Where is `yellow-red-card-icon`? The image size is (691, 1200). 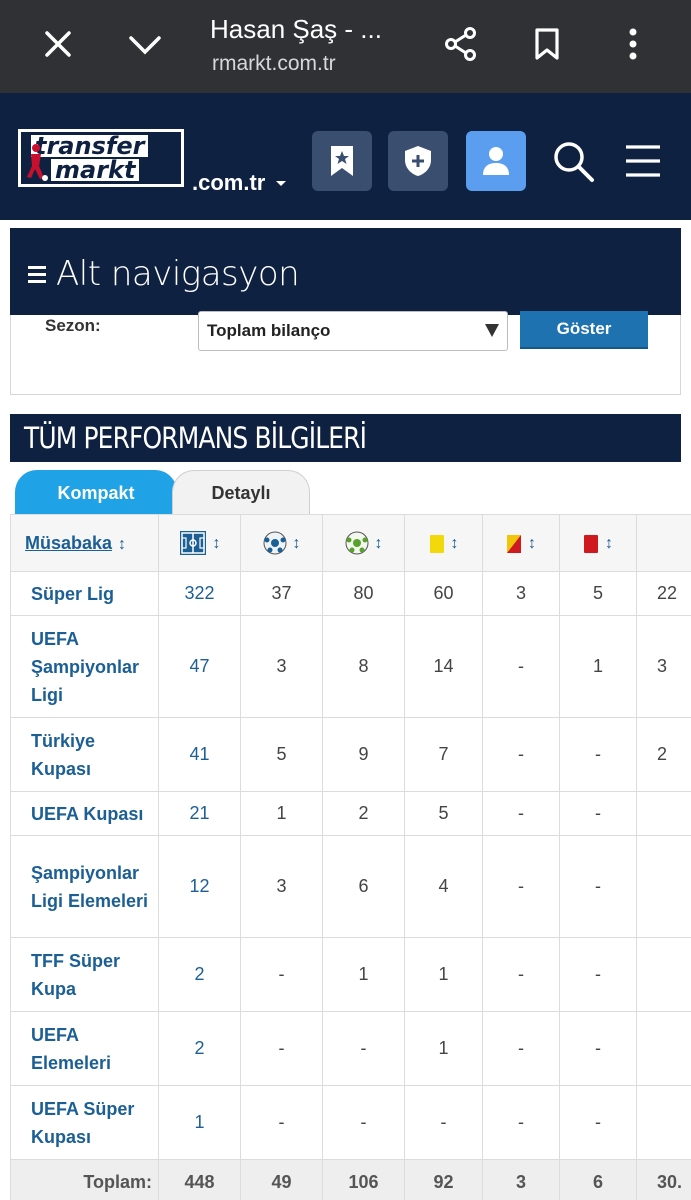
yellow-red-card-icon is located at coordinates (514, 543).